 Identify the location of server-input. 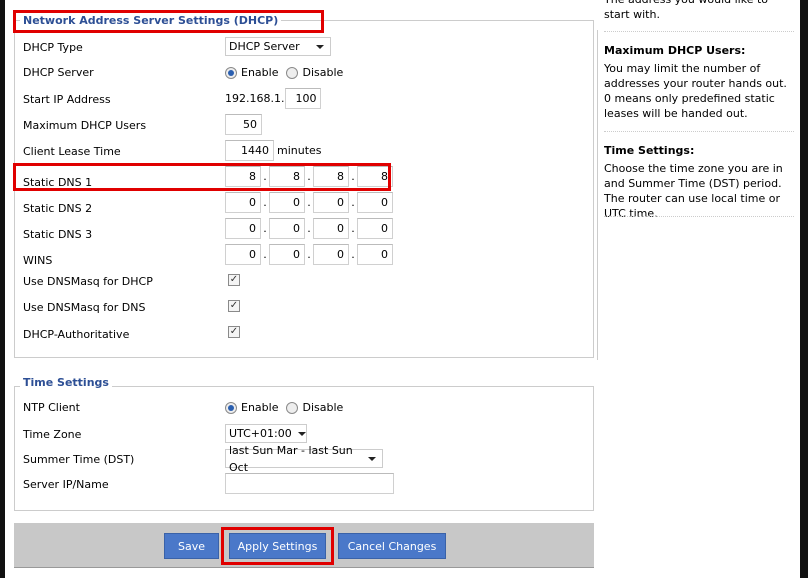
(309, 483).